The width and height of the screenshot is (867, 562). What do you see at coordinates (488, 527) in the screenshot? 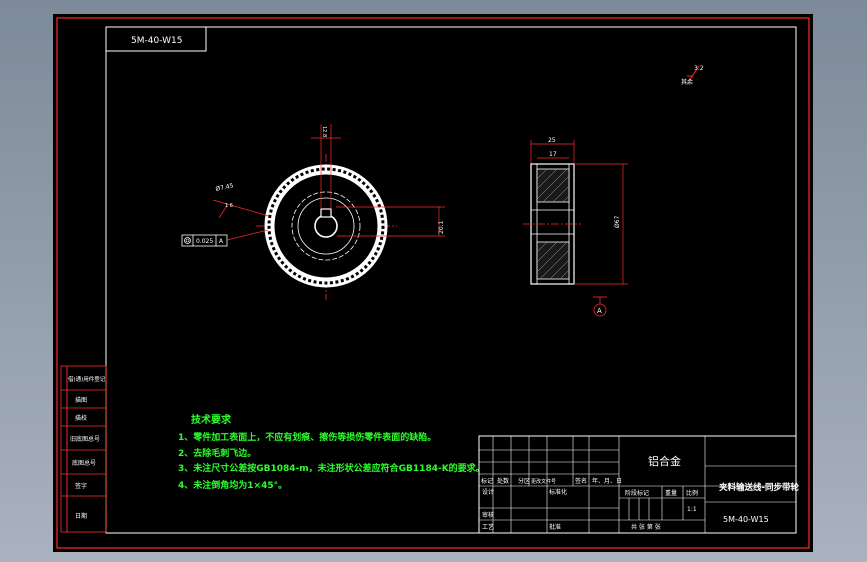
I see `process-label: 工艺` at bounding box center [488, 527].